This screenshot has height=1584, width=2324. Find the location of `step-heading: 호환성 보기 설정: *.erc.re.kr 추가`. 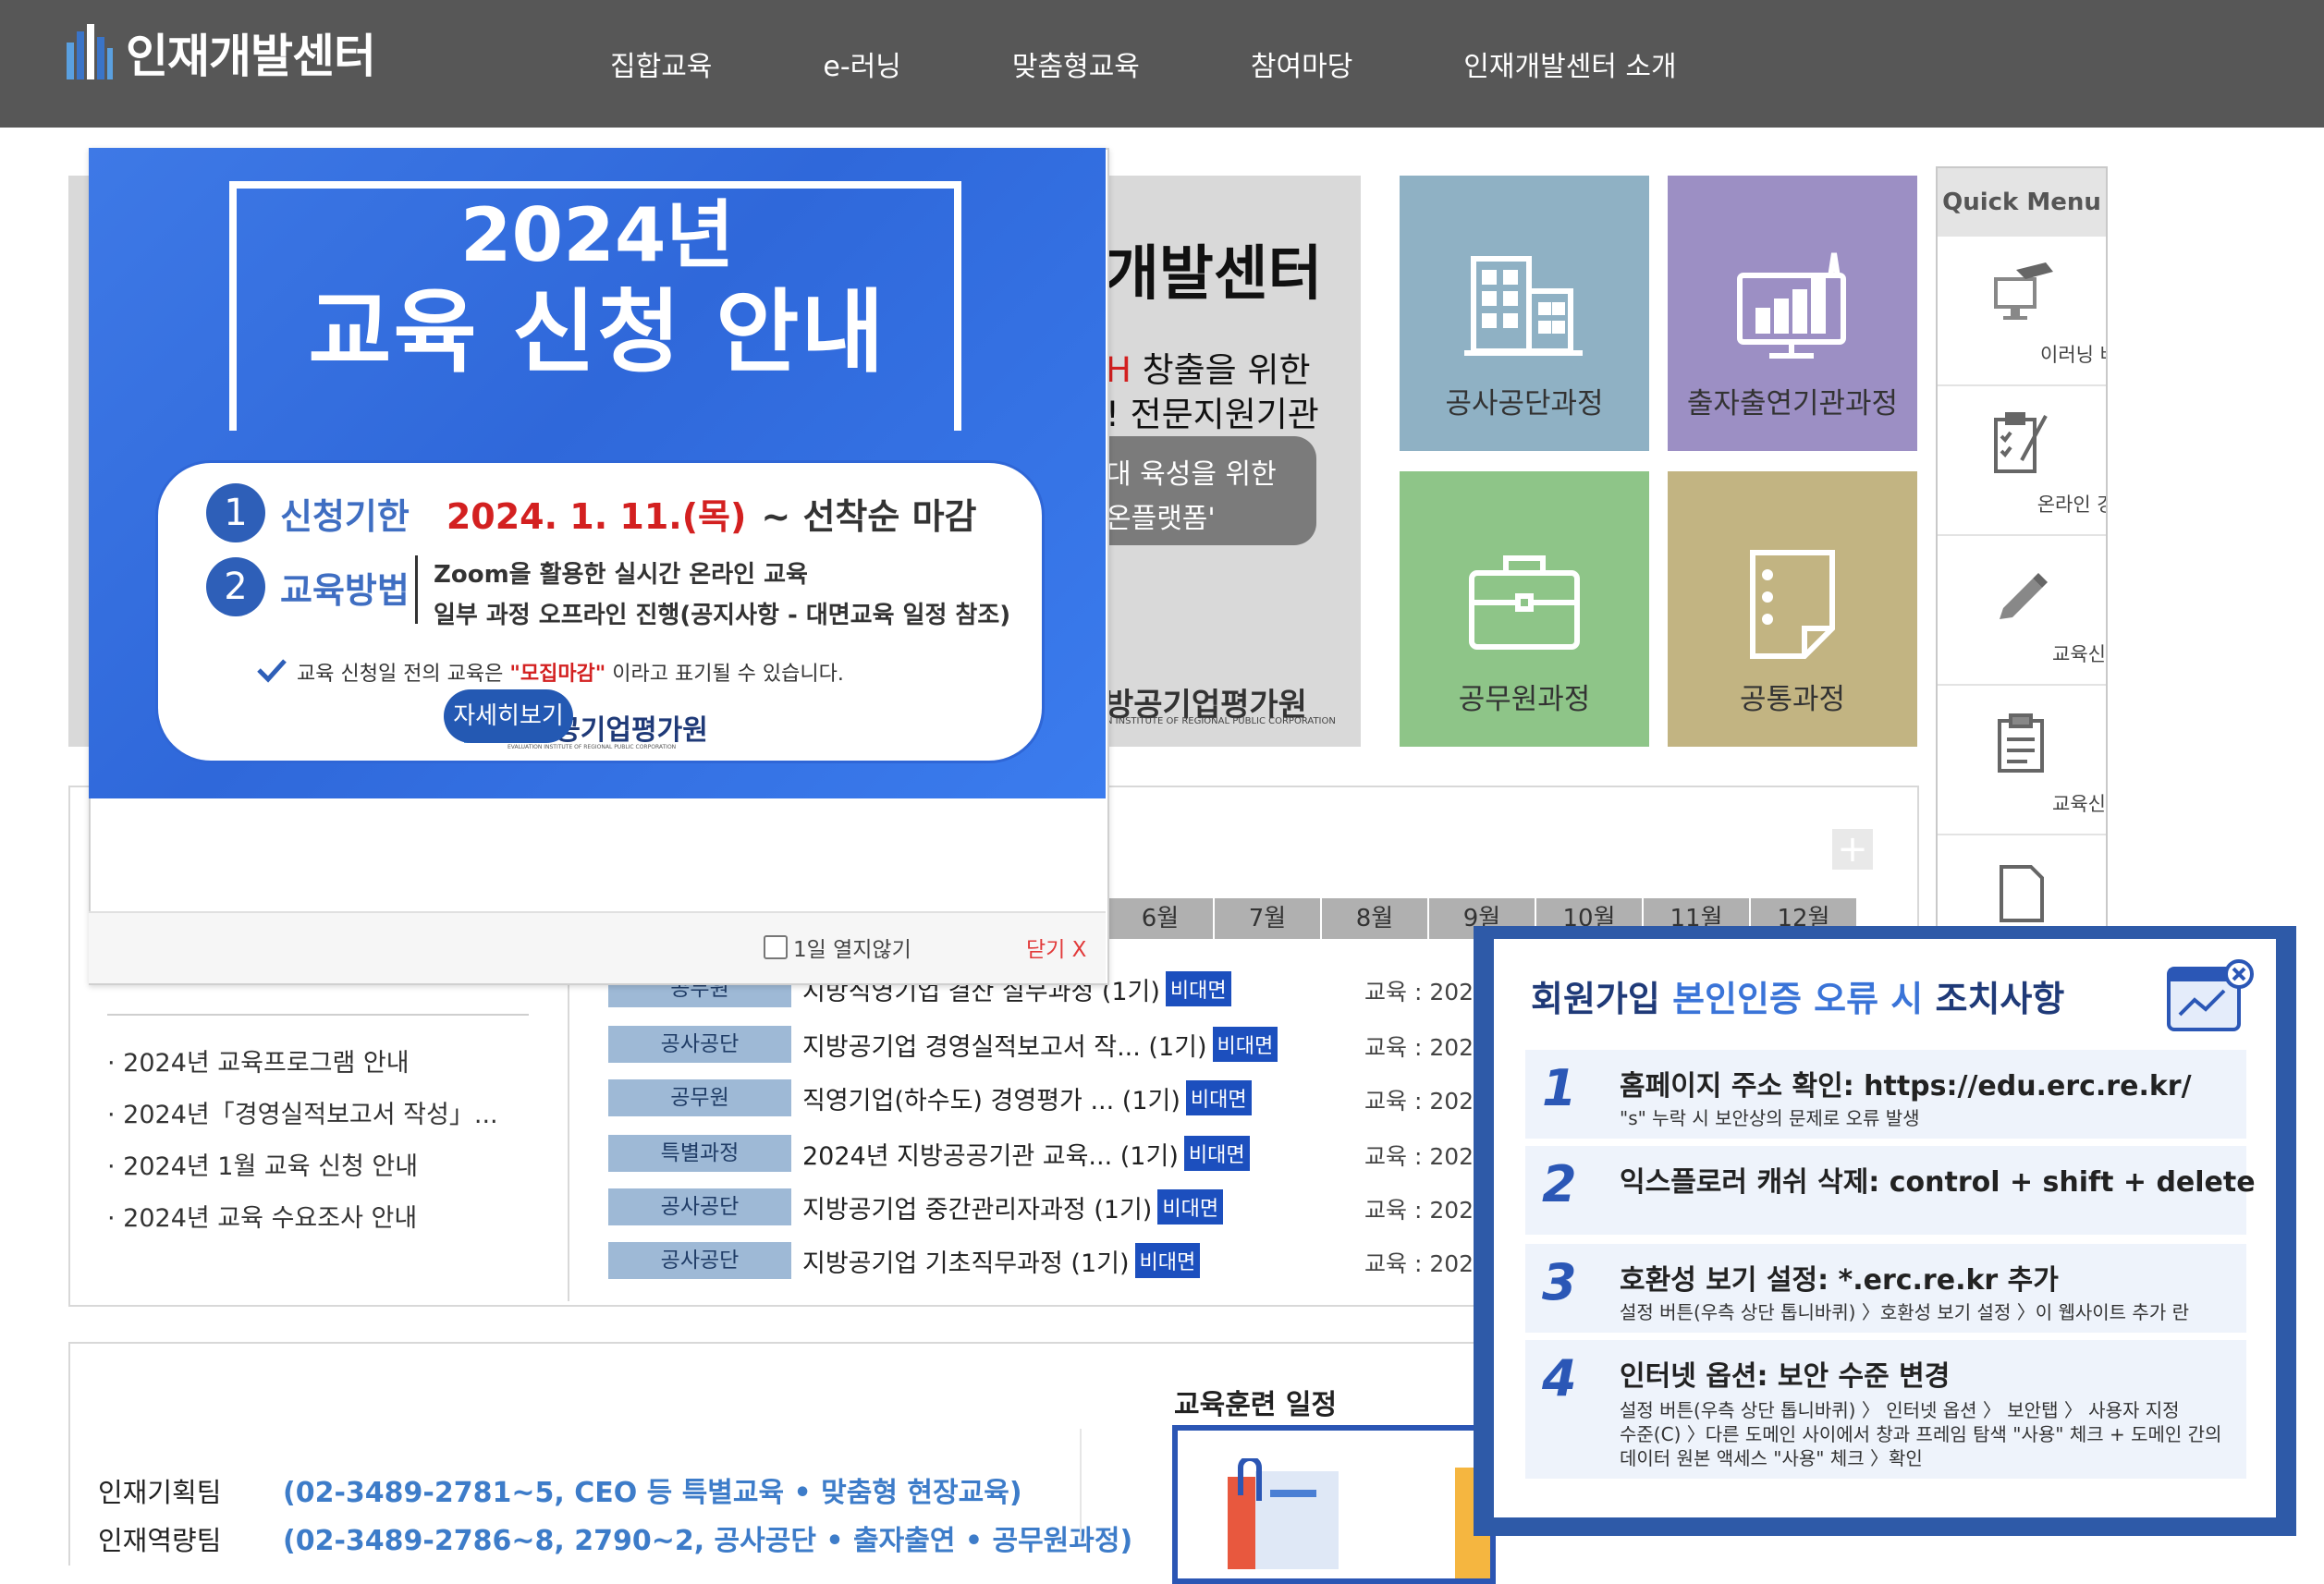

step-heading: 호환성 보기 설정: *.erc.re.kr 추가 is located at coordinates (1839, 1280).